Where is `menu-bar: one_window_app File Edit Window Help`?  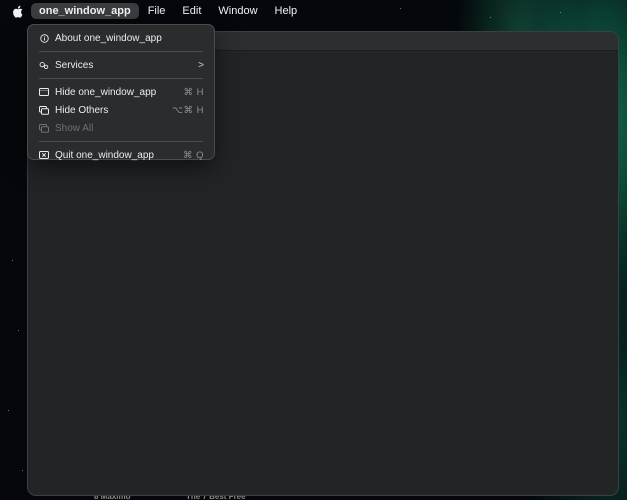
menu-bar: one_window_app File Edit Window Help is located at coordinates (313, 11).